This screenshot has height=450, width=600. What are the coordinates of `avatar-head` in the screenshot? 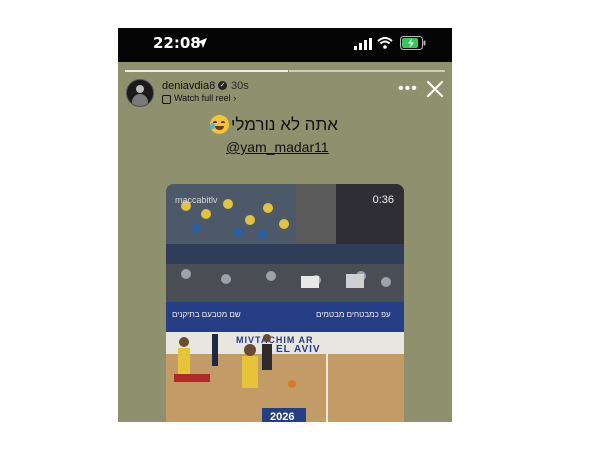 It's located at (140, 89).